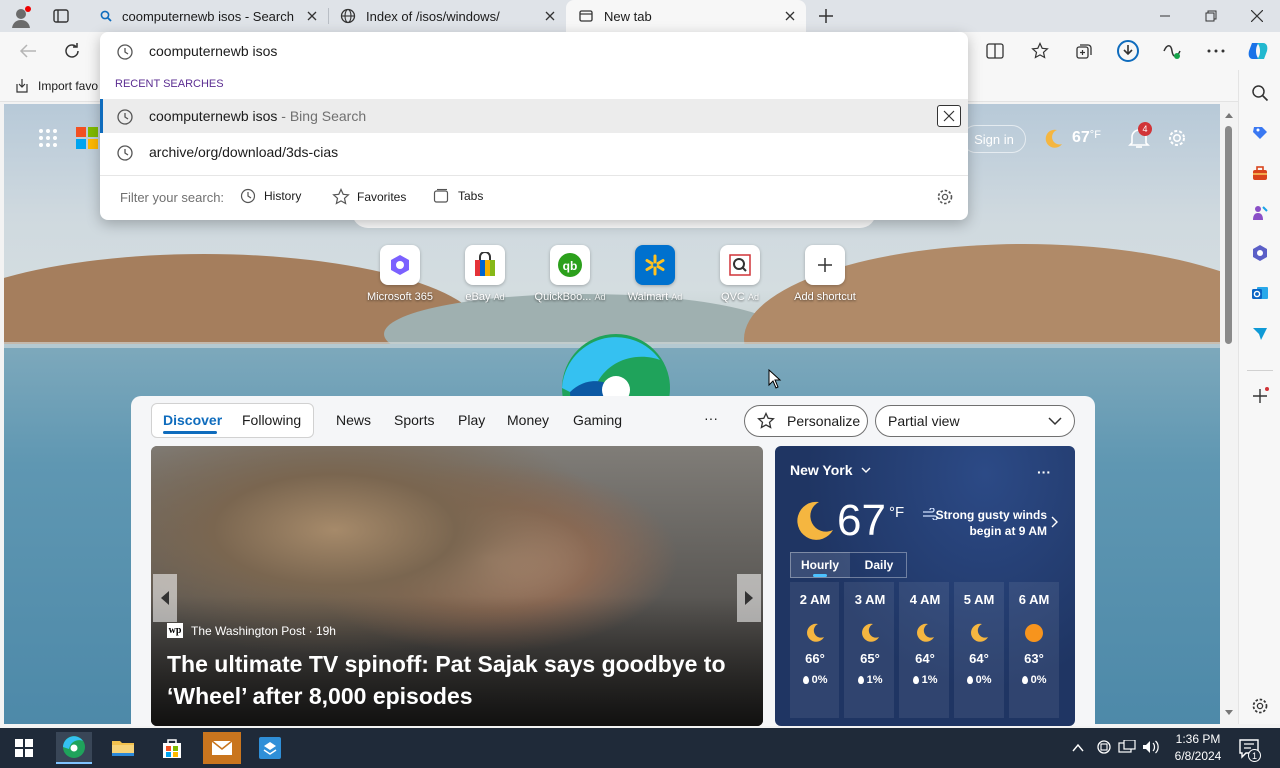 The width and height of the screenshot is (1280, 768). Describe the element at coordinates (991, 523) in the screenshot. I see `weather-alert: Strong gusty winds begin at 9 AM` at that location.